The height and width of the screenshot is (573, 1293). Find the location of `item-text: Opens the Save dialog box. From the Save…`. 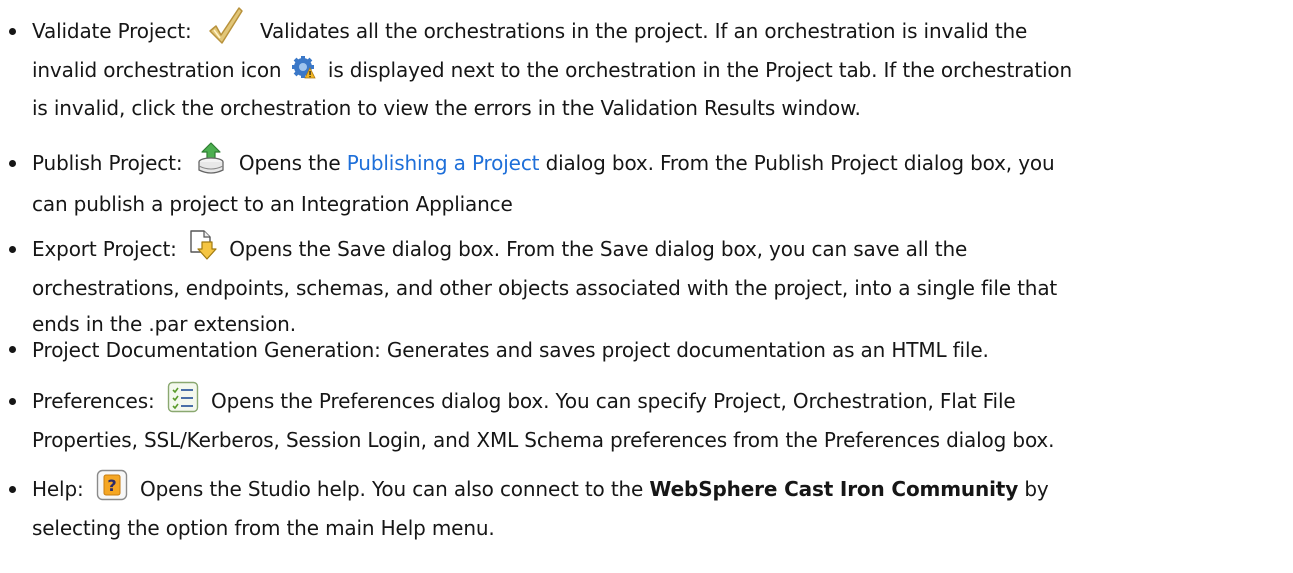

item-text: Opens the Save dialog box. From the Save… is located at coordinates (598, 249).